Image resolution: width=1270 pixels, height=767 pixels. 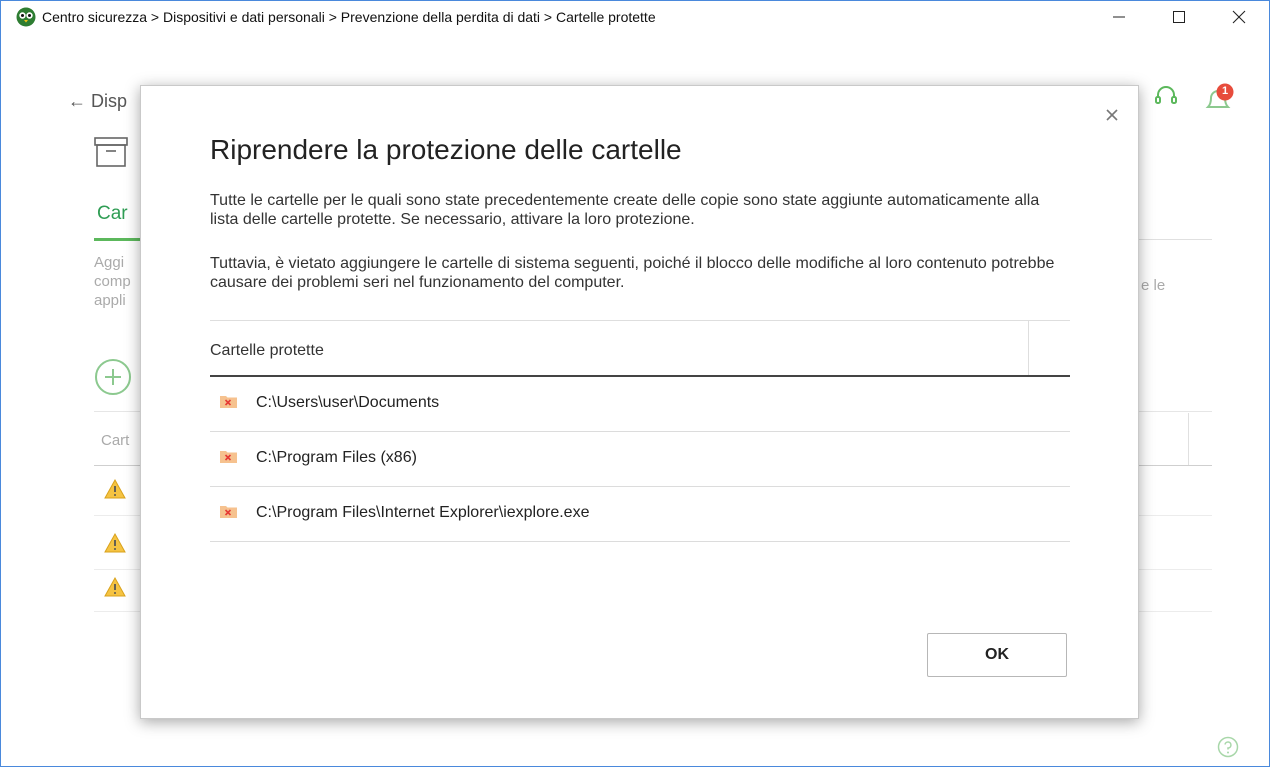 I want to click on ok-button: OK, so click(x=997, y=655).